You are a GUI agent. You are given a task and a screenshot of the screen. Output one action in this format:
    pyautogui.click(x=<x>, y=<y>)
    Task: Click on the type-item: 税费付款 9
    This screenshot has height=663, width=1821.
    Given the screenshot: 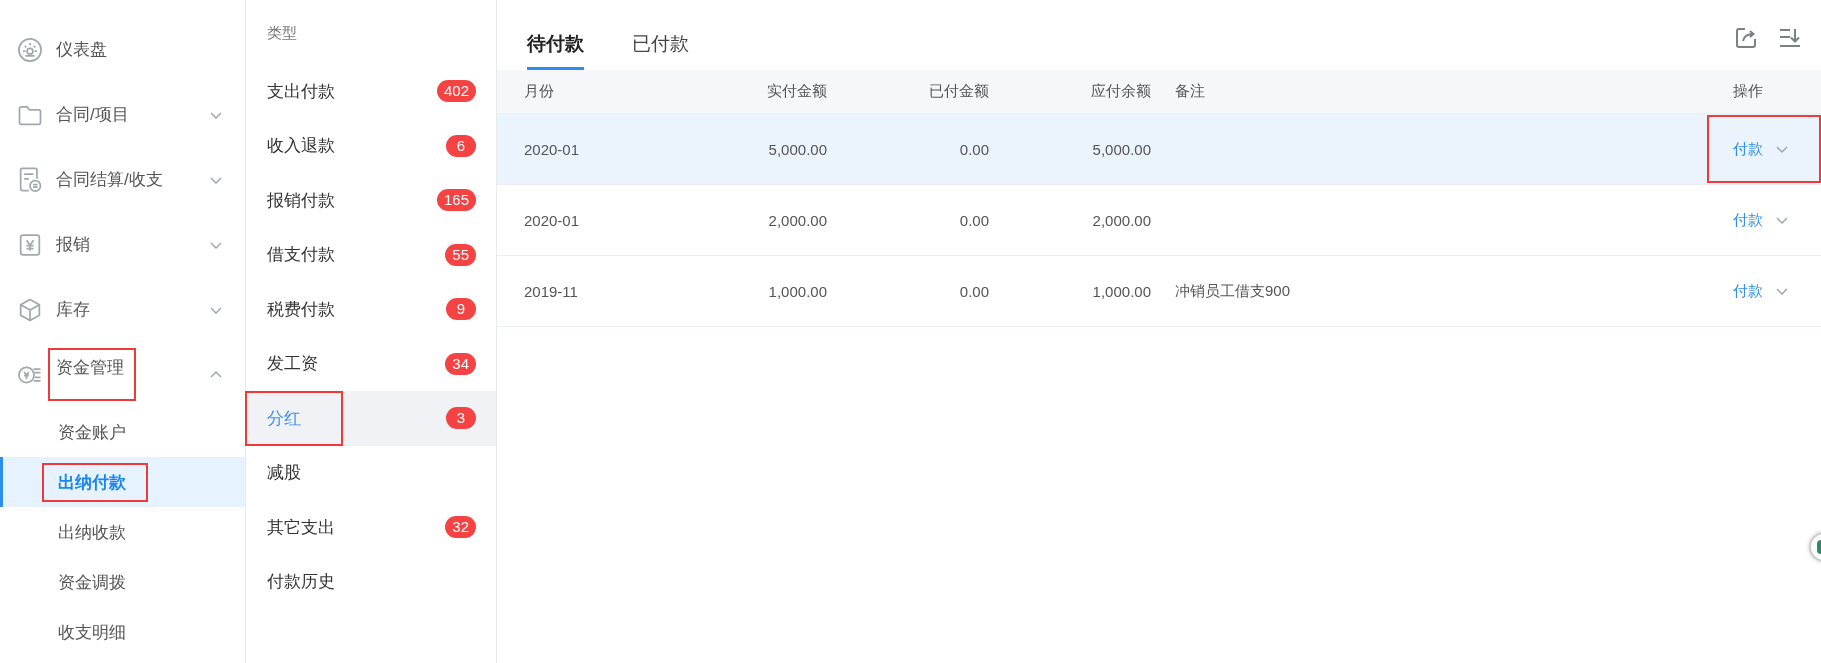 What is the action you would take?
    pyautogui.click(x=371, y=309)
    